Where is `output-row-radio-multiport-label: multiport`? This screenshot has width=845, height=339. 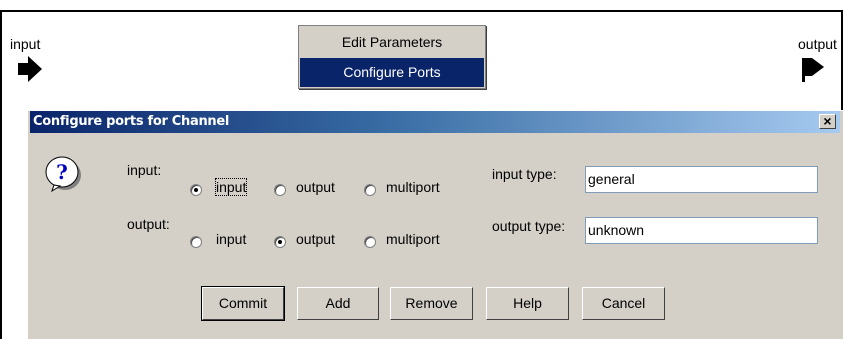 output-row-radio-multiport-label: multiport is located at coordinates (413, 239).